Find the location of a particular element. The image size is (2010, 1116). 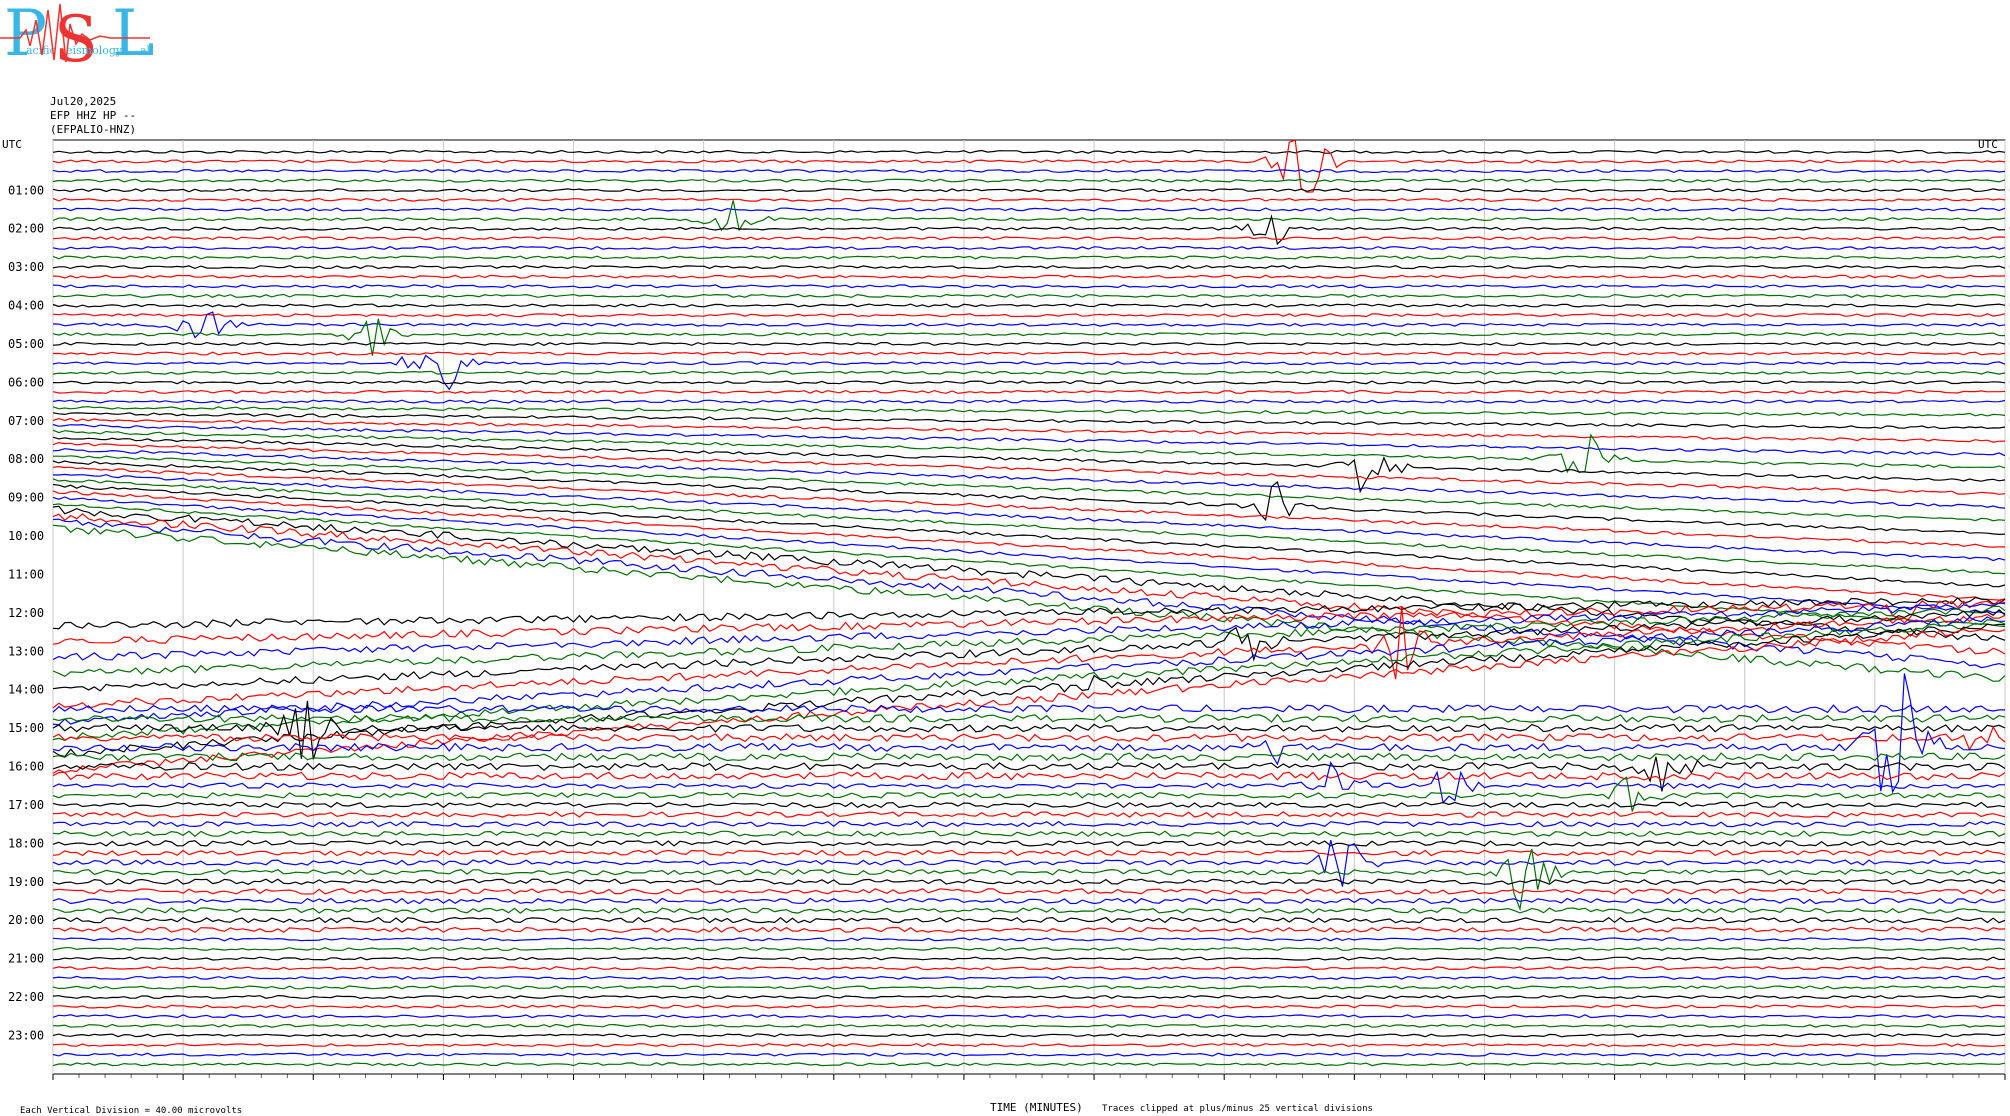

hour-label-left: 01:00 is located at coordinates (26, 190).